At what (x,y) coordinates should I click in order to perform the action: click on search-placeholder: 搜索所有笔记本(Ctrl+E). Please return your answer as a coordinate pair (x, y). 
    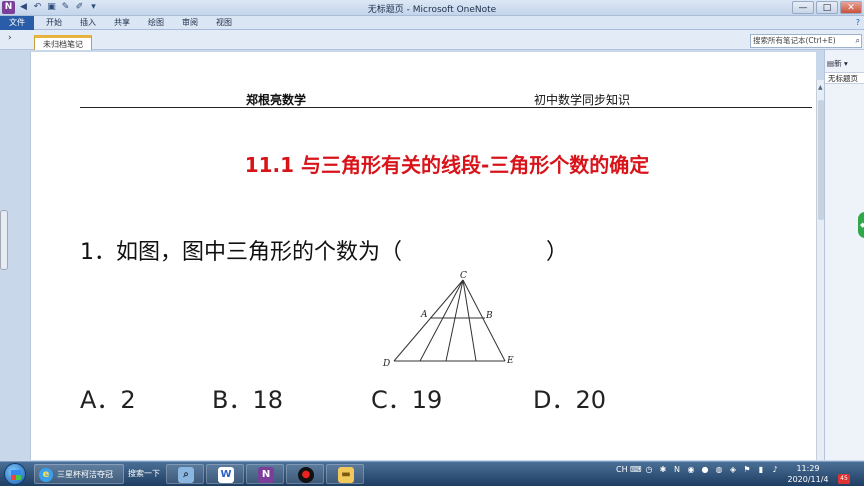
    Looking at the image, I should click on (794, 40).